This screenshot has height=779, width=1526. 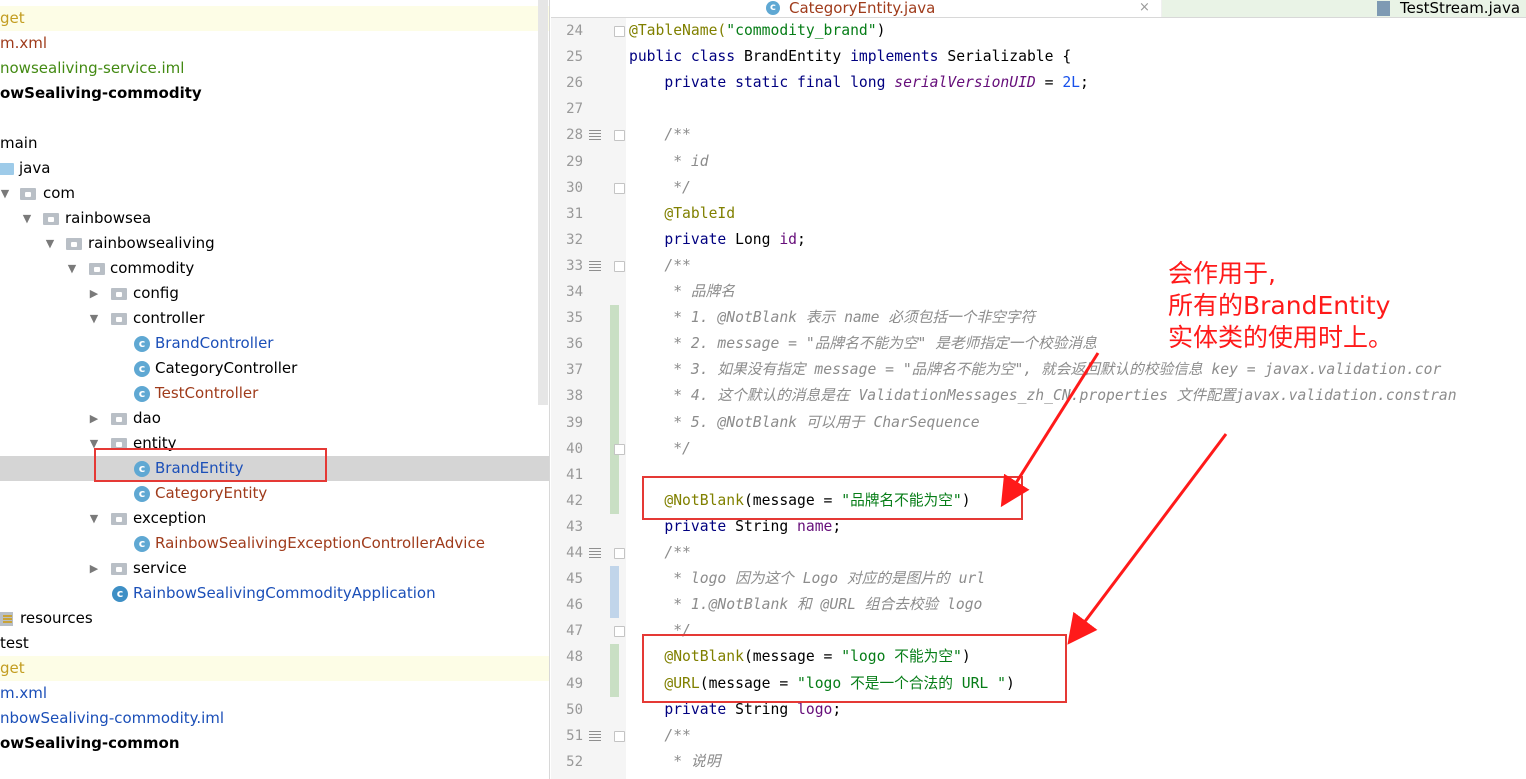 I want to click on logo-validation-highlight-box, so click(x=854, y=668).